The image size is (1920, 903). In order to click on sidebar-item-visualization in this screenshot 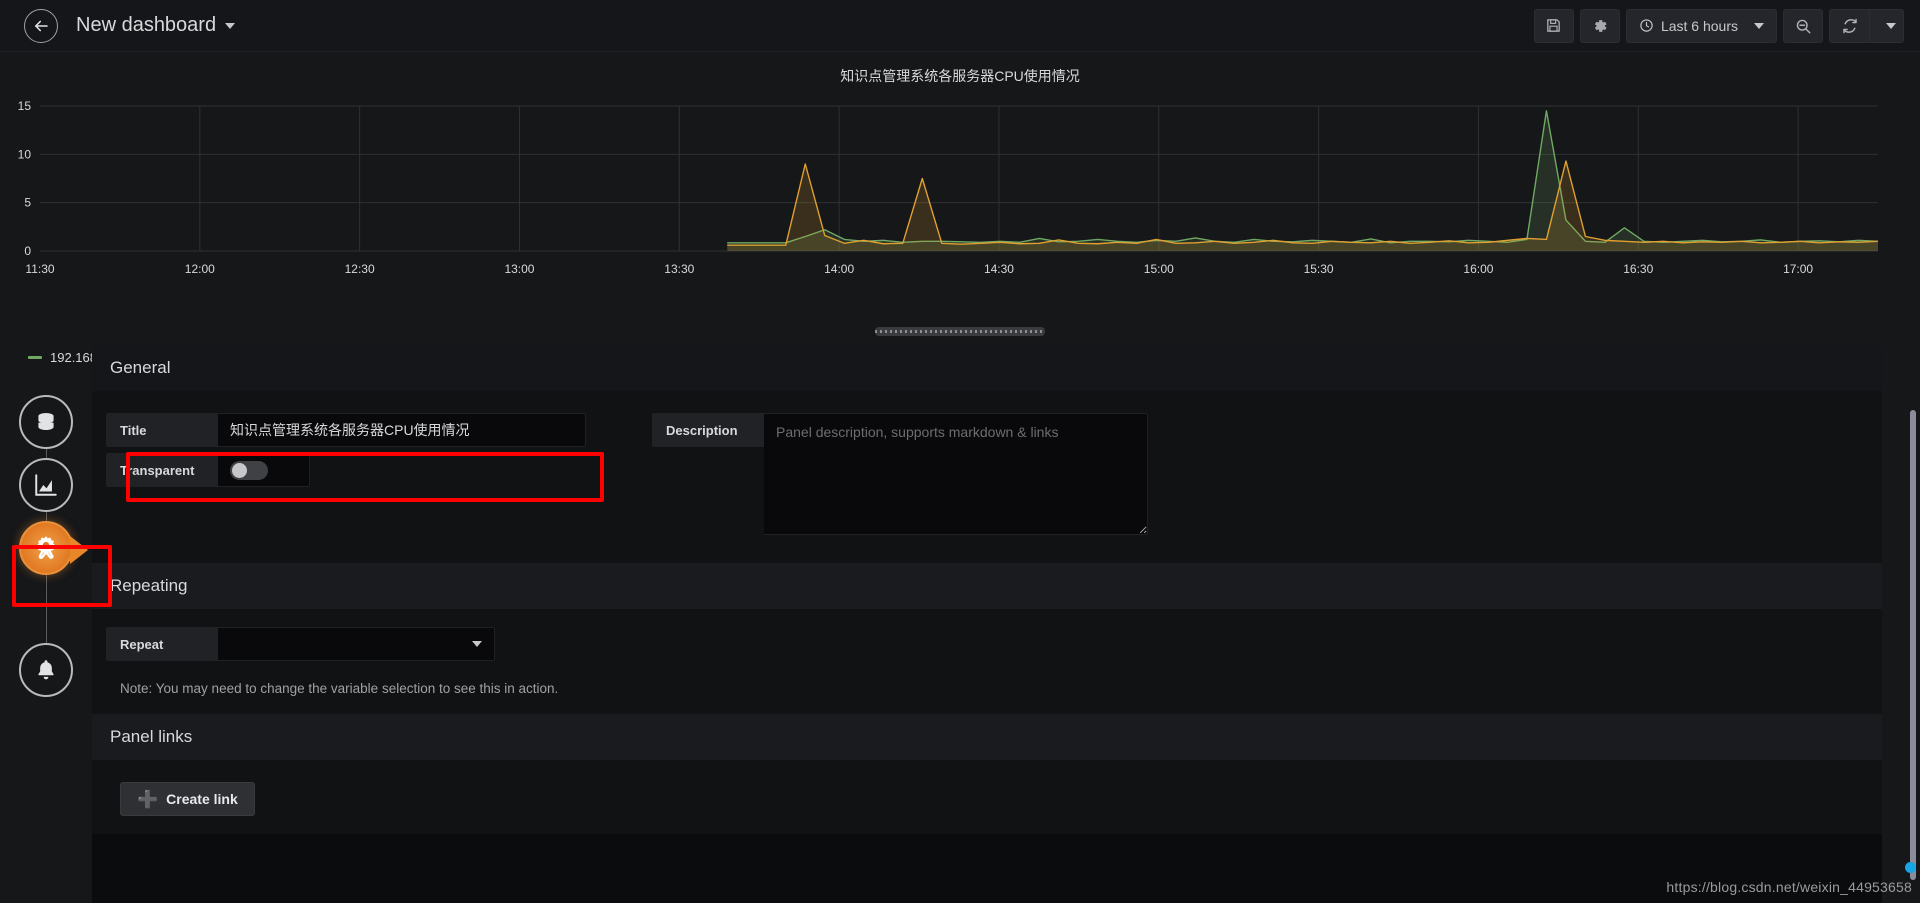, I will do `click(46, 485)`.